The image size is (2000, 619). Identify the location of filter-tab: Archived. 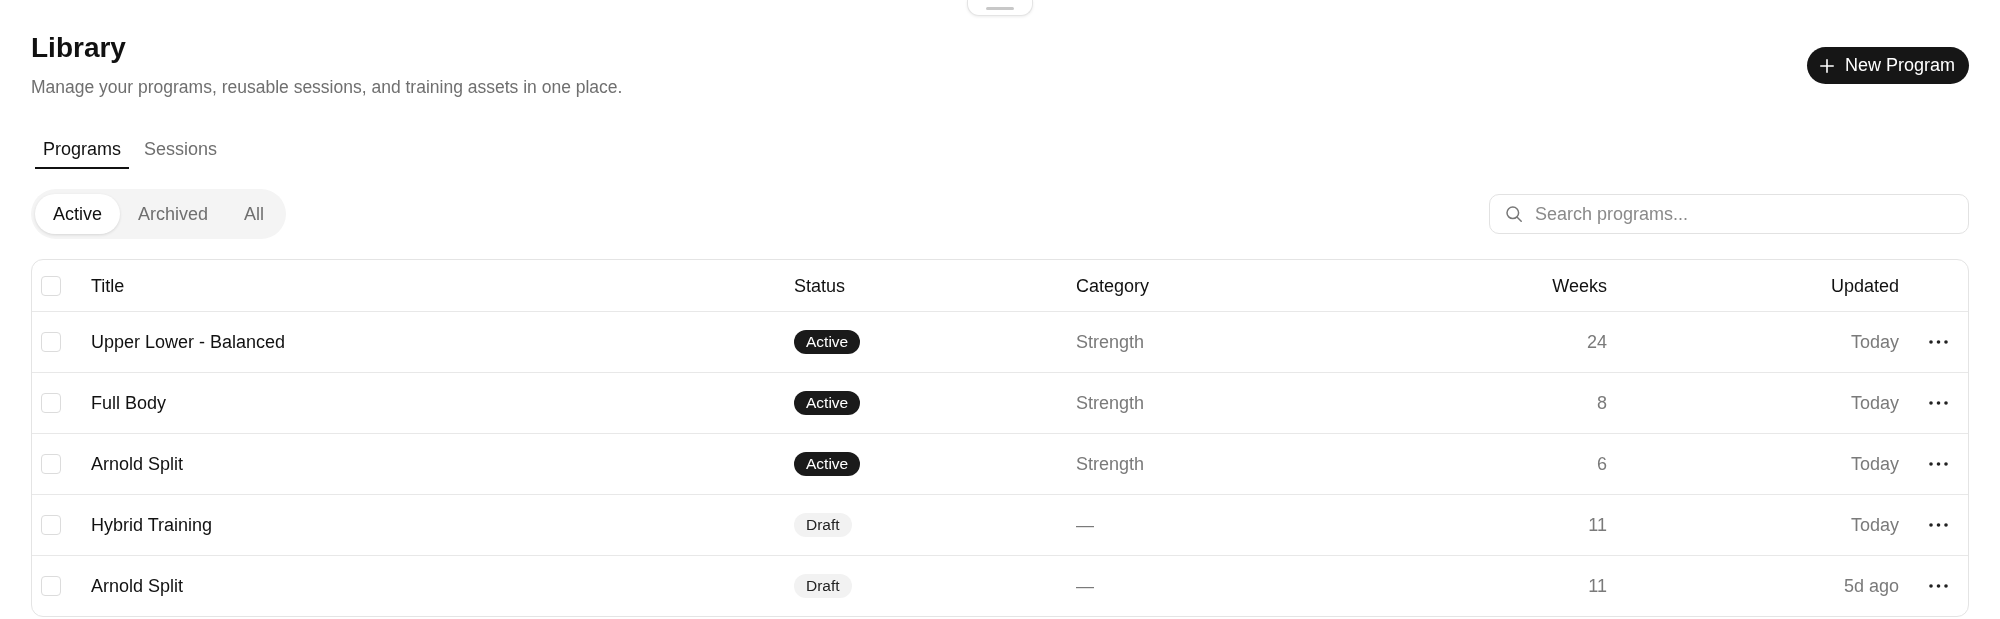
(173, 214).